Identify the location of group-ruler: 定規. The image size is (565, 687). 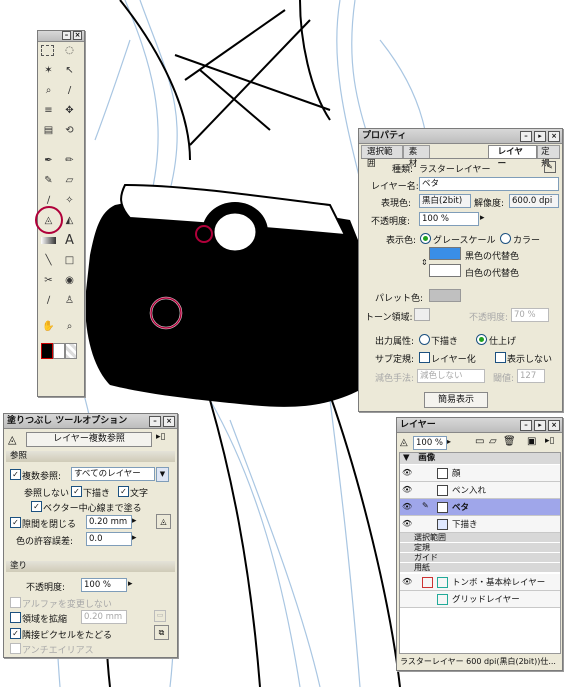
(480, 547).